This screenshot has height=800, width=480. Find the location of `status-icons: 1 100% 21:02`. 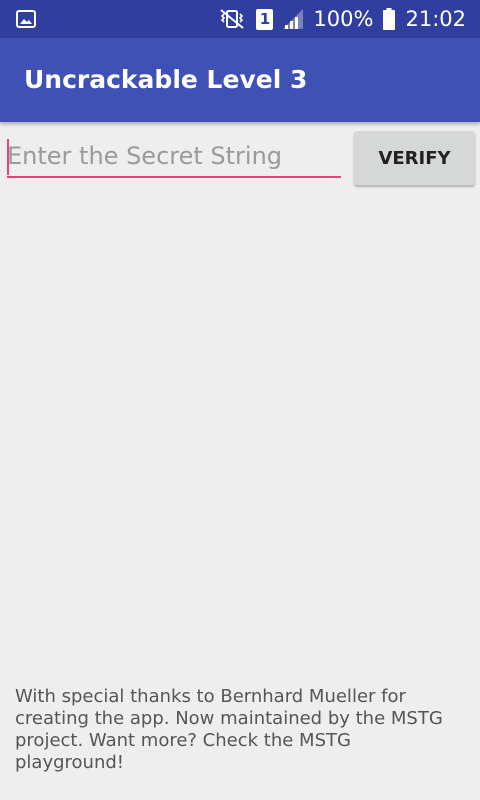

status-icons: 1 100% 21:02 is located at coordinates (342, 19).